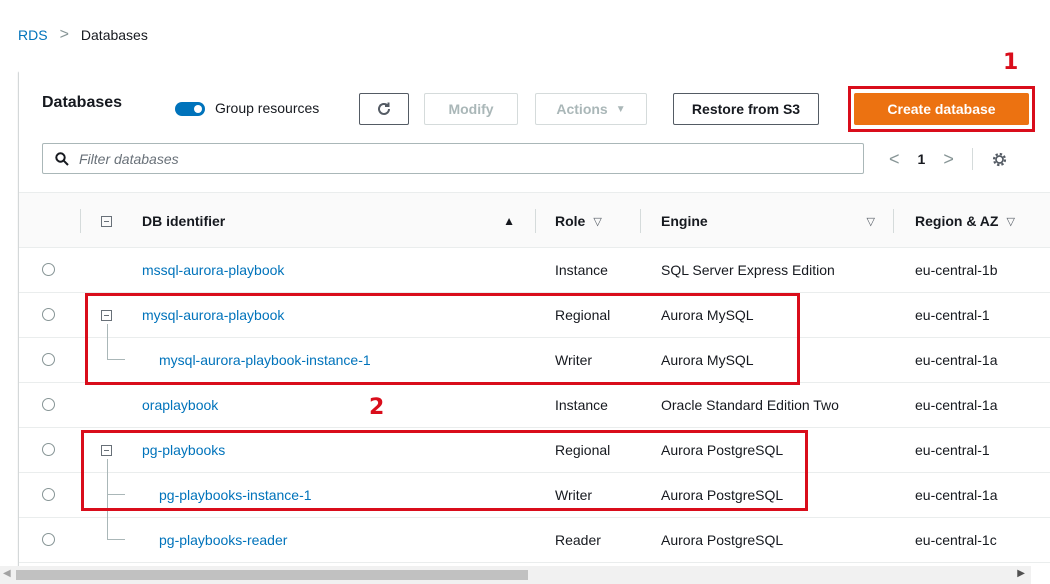 Image resolution: width=1050 pixels, height=584 pixels. I want to click on horizontal-scrollbar: ◀ ▶, so click(515, 575).